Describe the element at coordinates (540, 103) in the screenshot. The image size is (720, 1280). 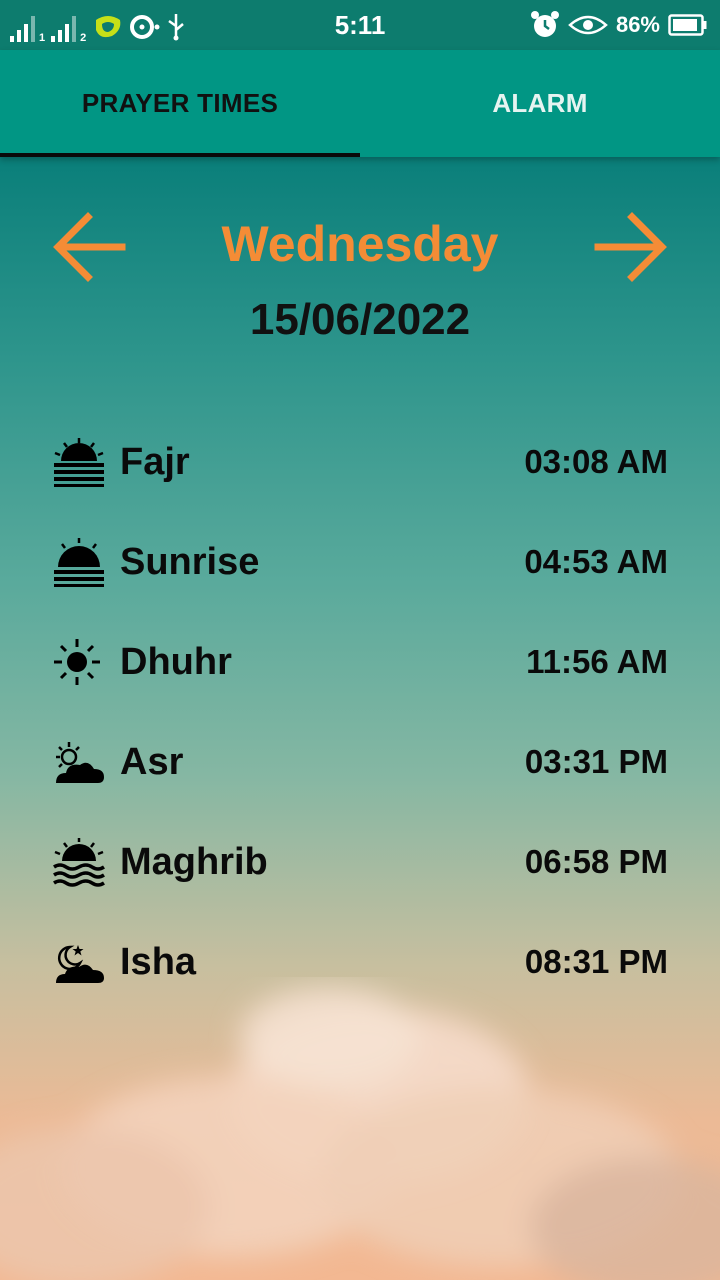
I see `tab-alarm: ALARM` at that location.